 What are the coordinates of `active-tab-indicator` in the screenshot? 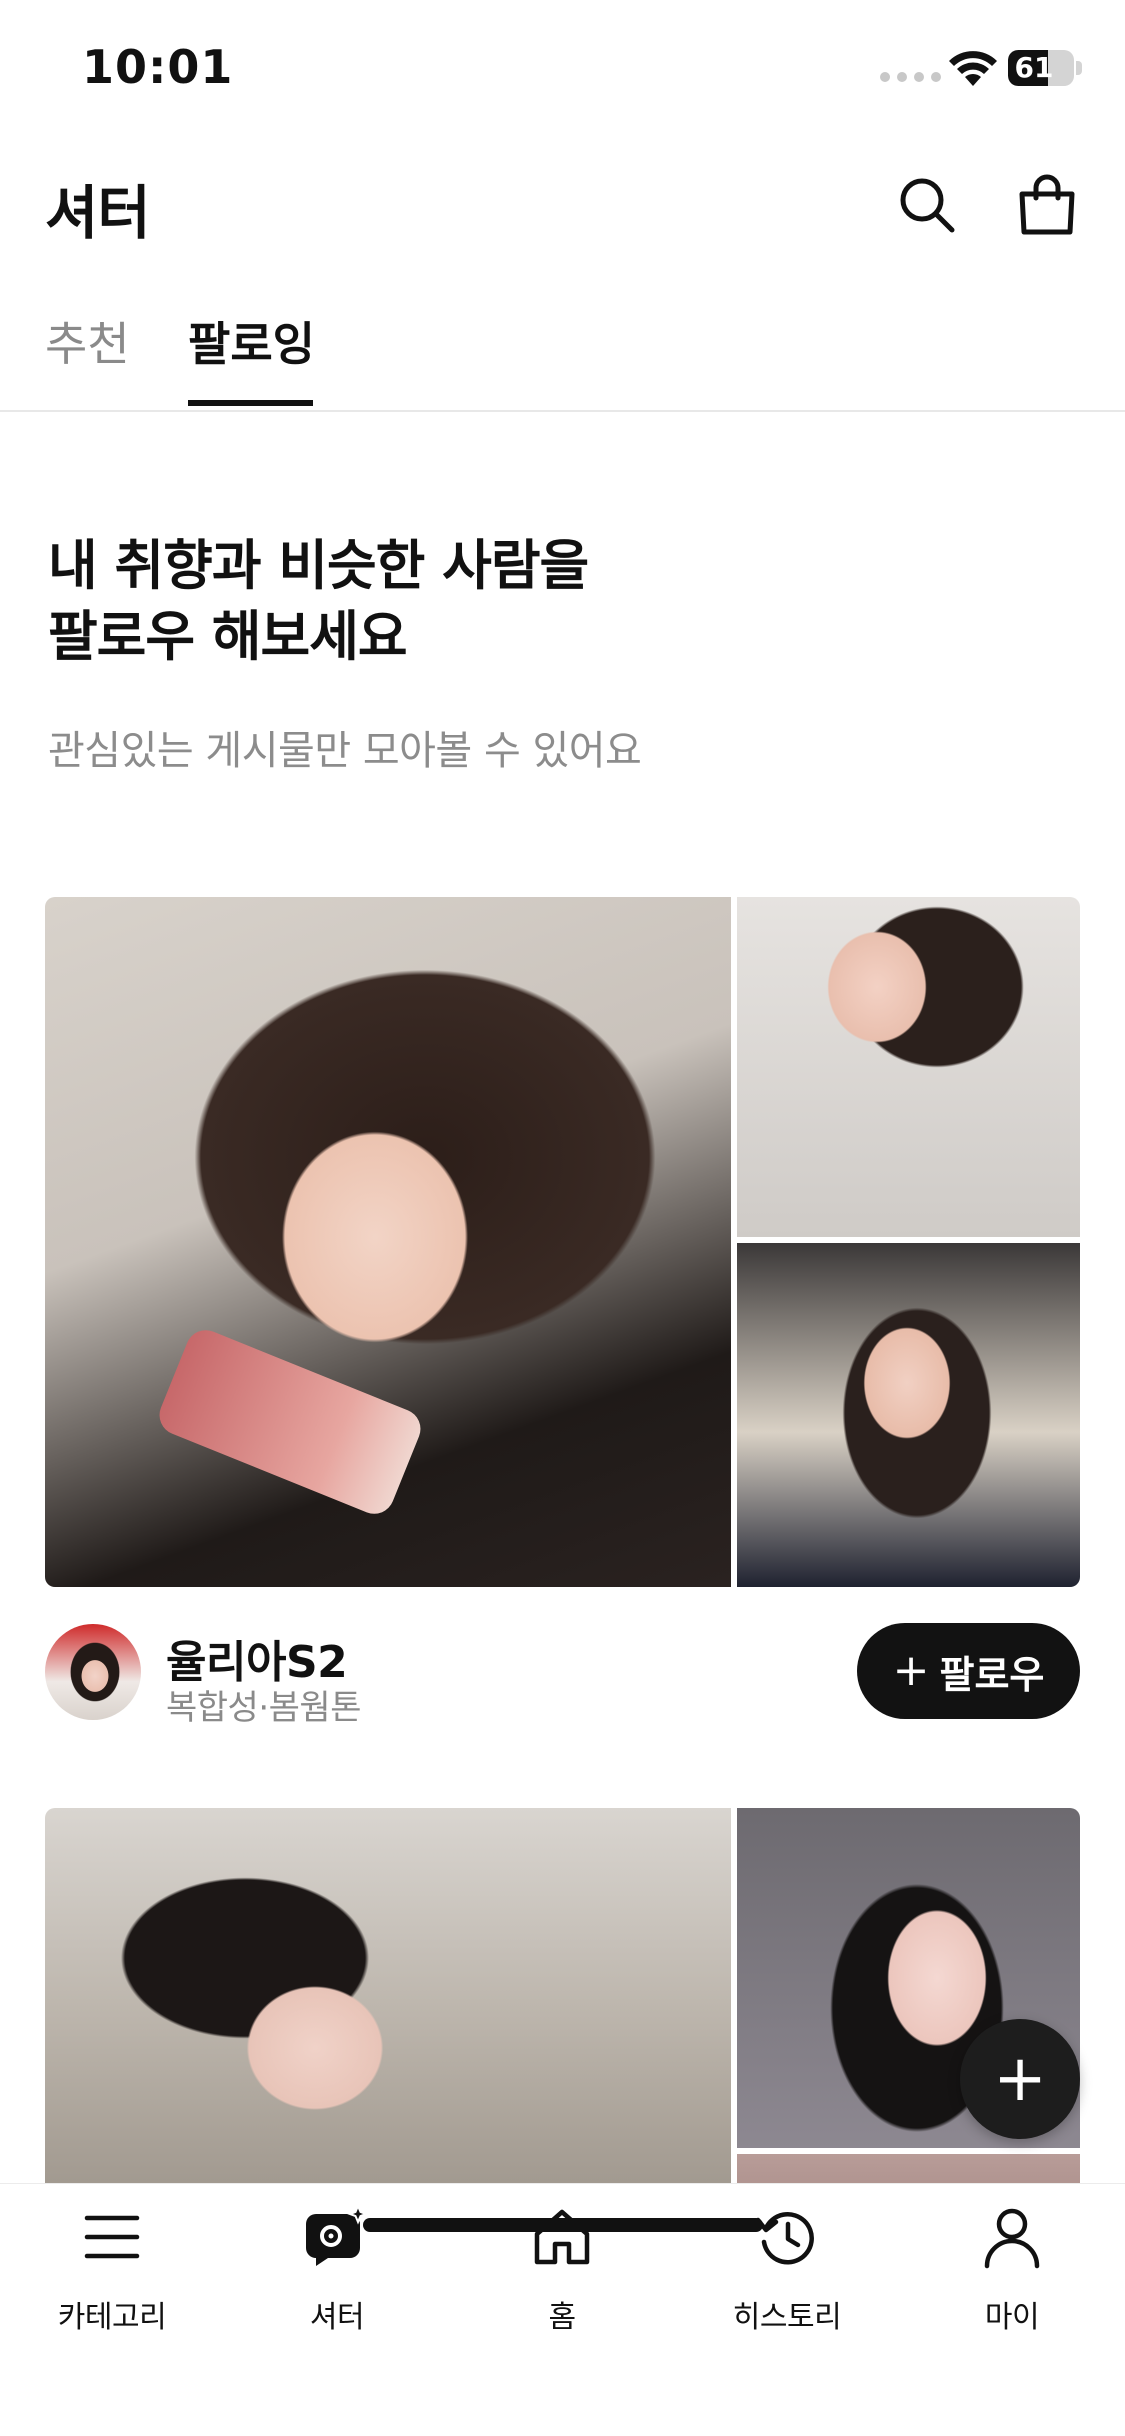 It's located at (250, 403).